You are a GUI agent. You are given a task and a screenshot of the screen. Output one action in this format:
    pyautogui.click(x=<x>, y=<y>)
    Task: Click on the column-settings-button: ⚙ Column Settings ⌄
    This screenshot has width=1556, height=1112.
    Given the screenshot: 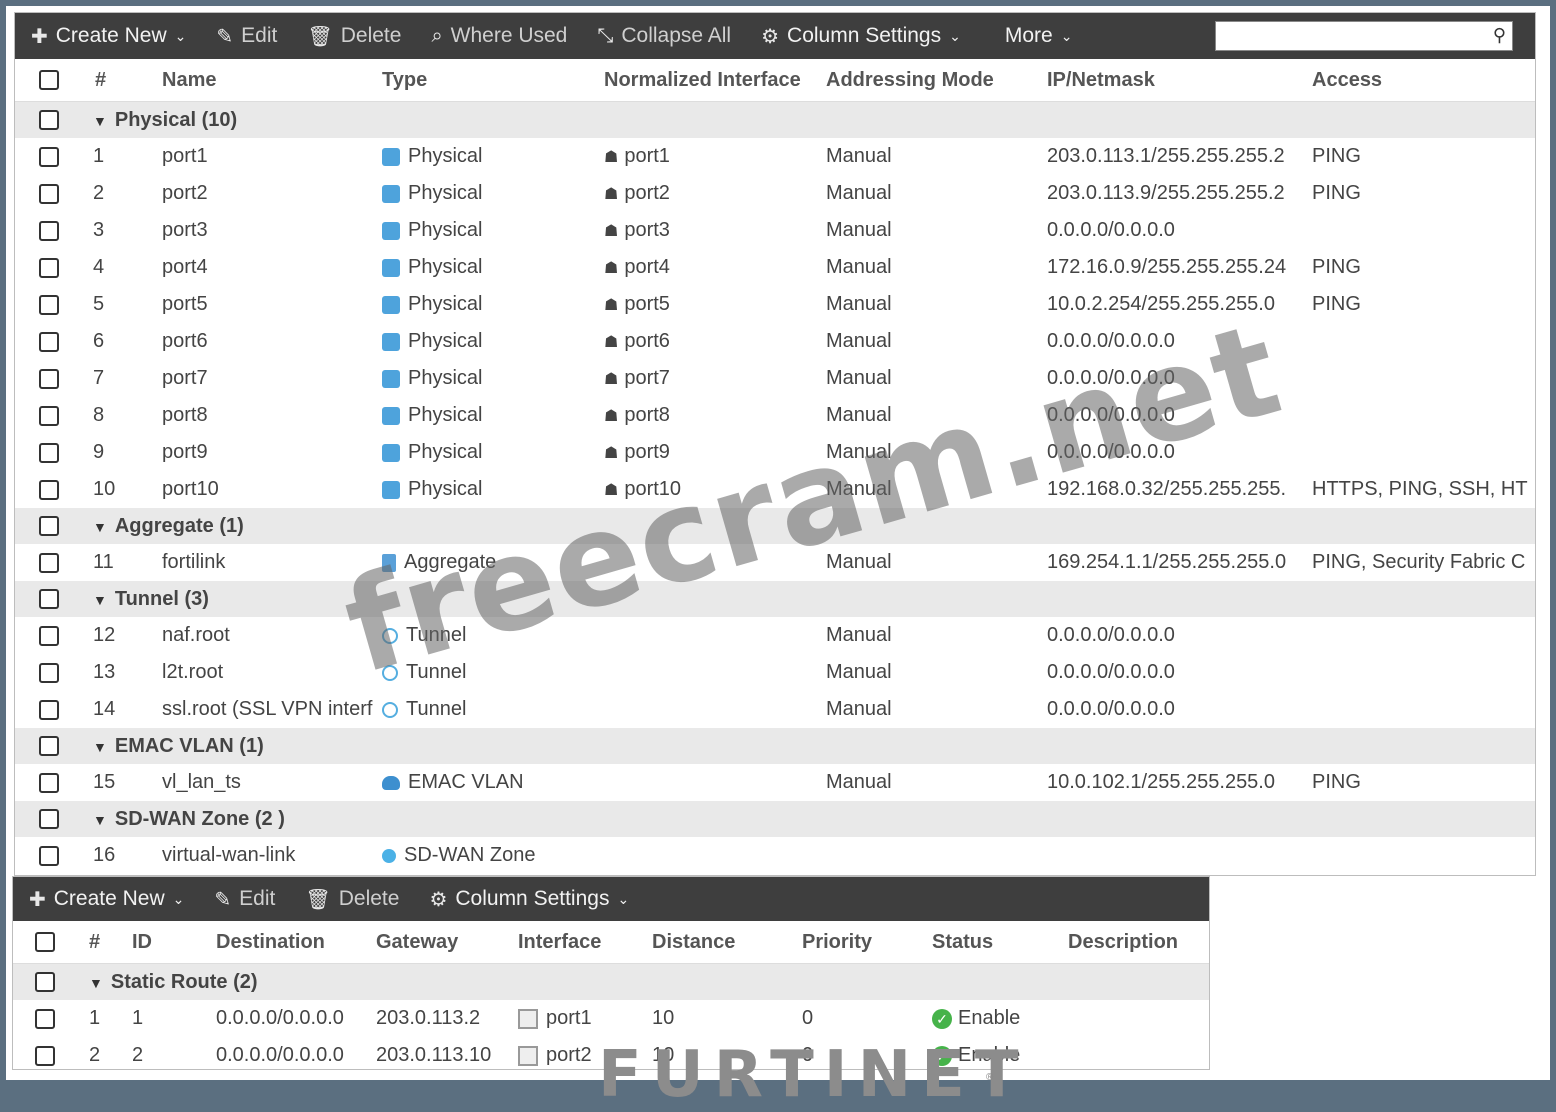 What is the action you would take?
    pyautogui.click(x=861, y=36)
    